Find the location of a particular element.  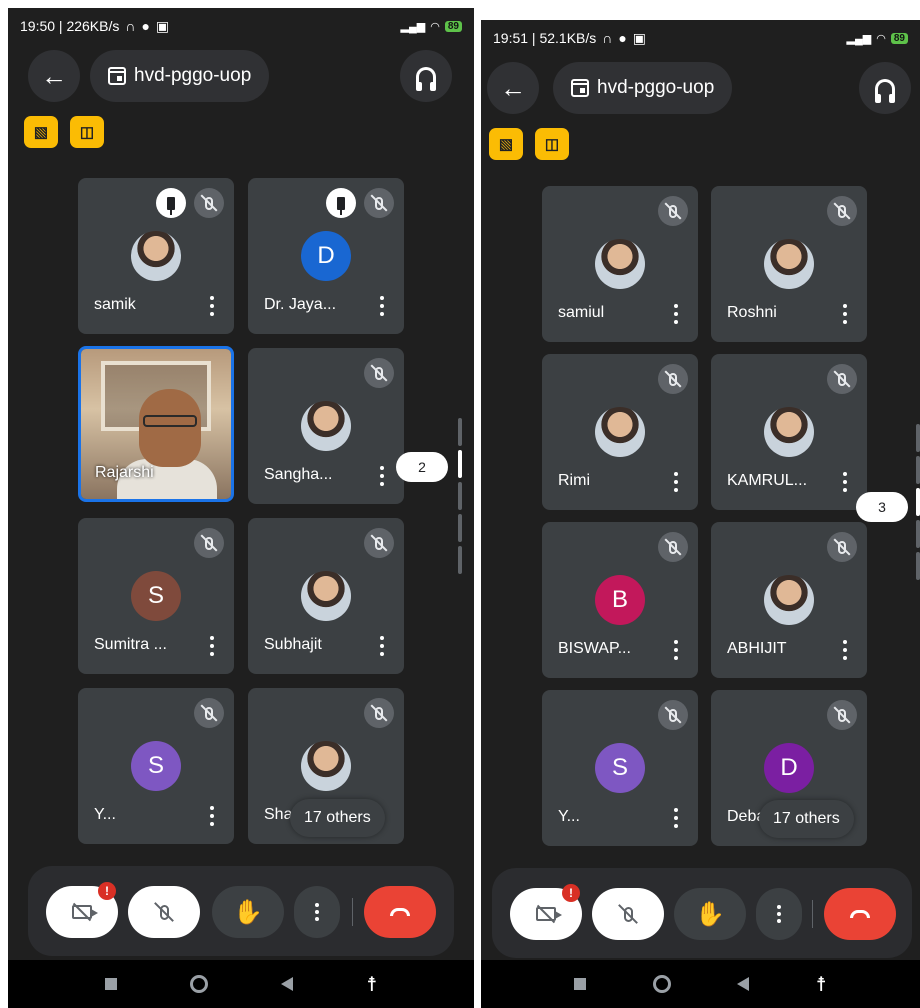

page-indicator: 2 is located at coordinates (422, 467).